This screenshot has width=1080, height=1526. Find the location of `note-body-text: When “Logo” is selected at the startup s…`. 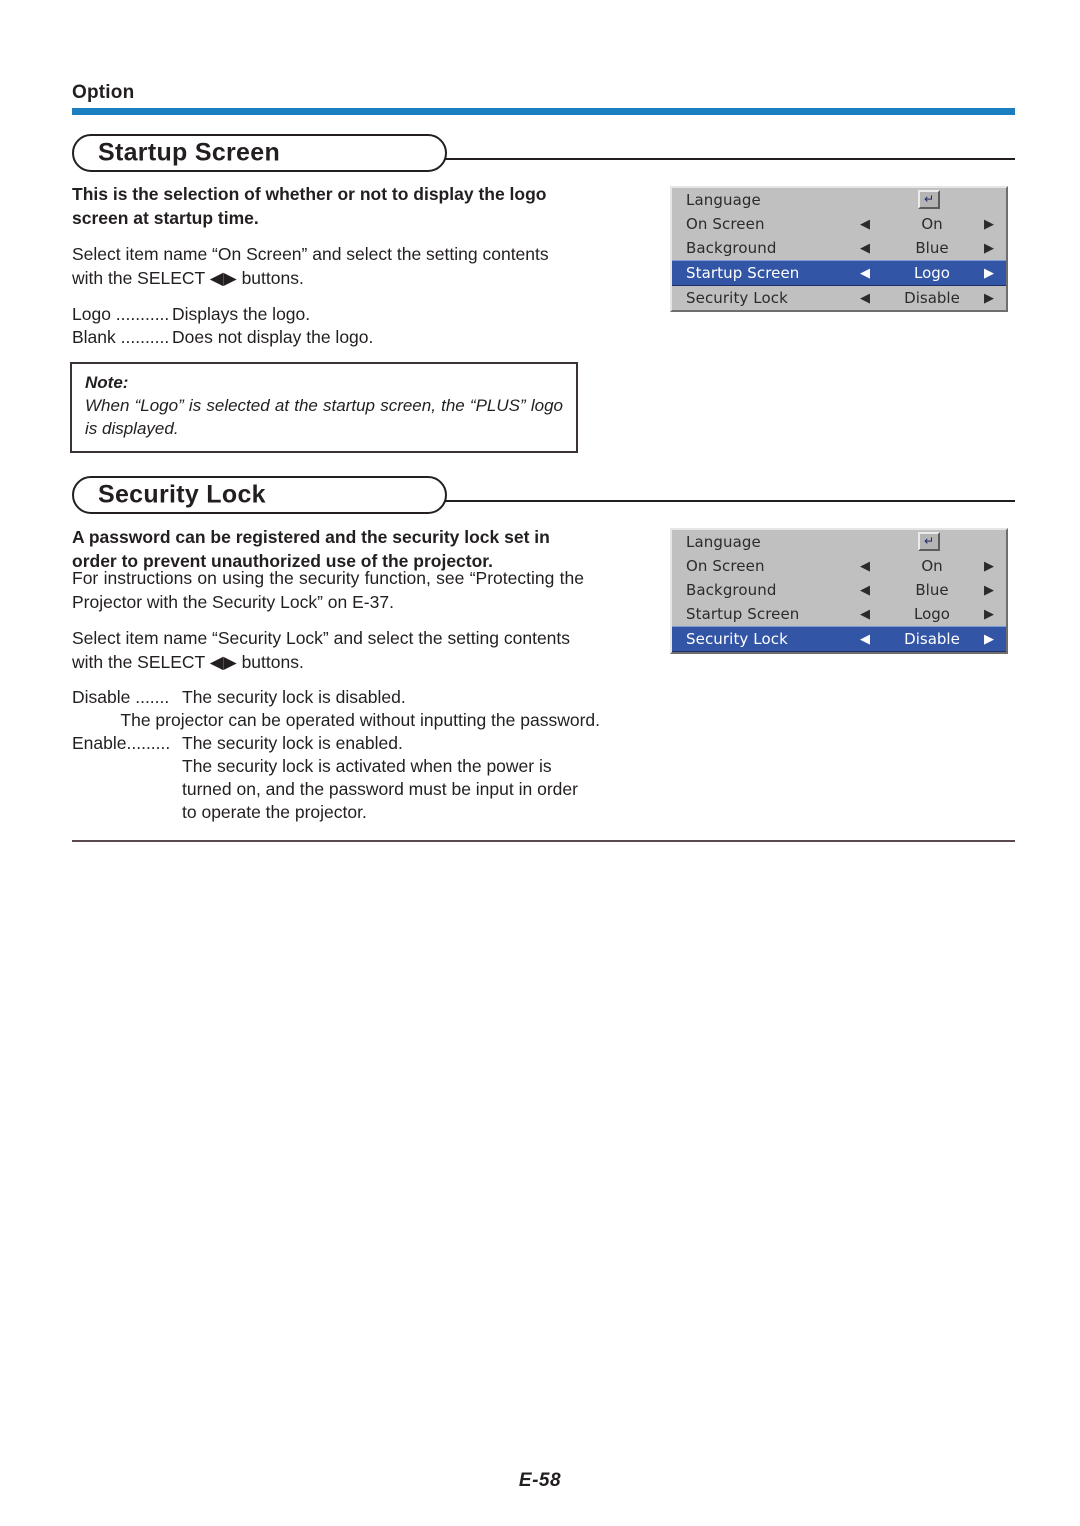

note-body-text: When “Logo” is selected at the startup s… is located at coordinates (324, 417).